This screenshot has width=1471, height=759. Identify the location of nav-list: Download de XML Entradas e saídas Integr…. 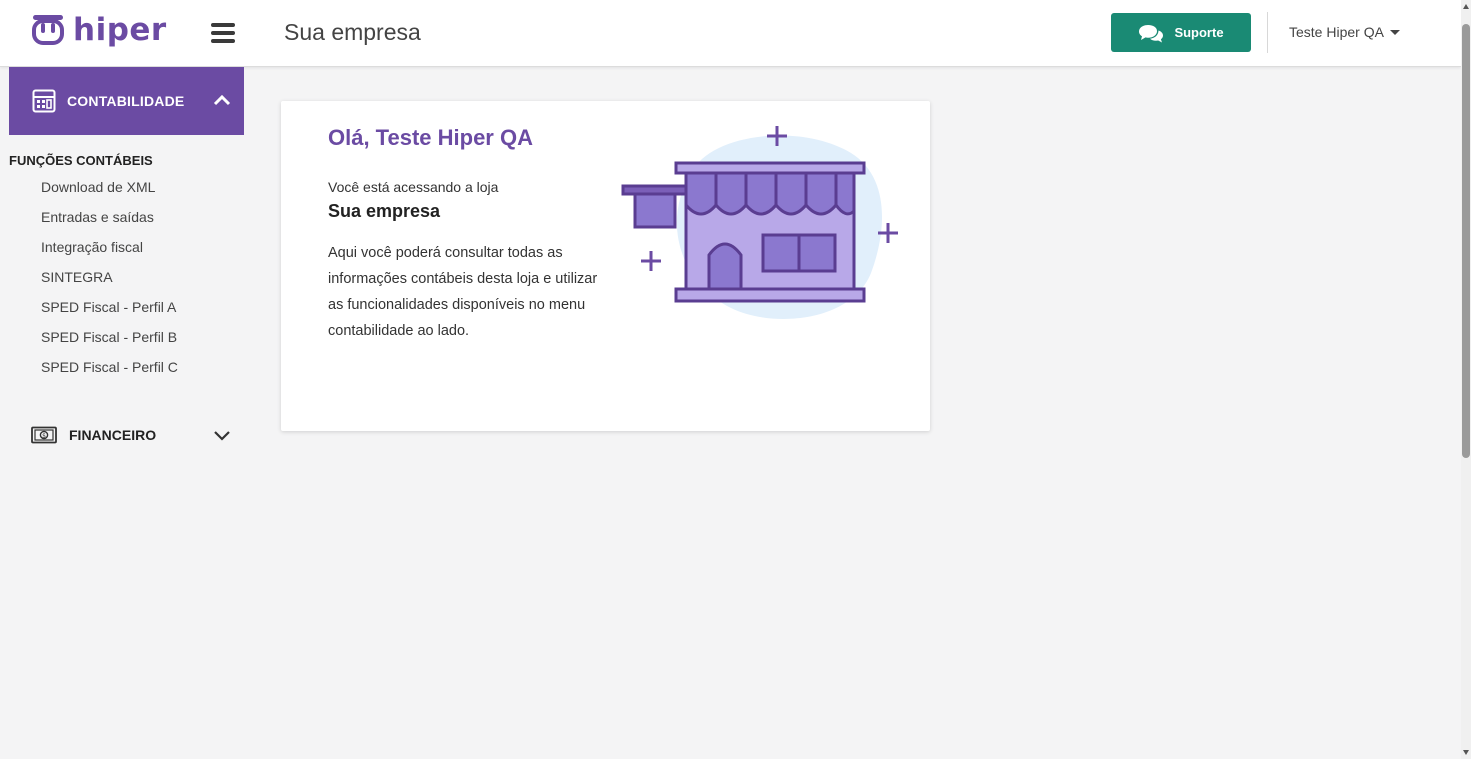
(126, 277).